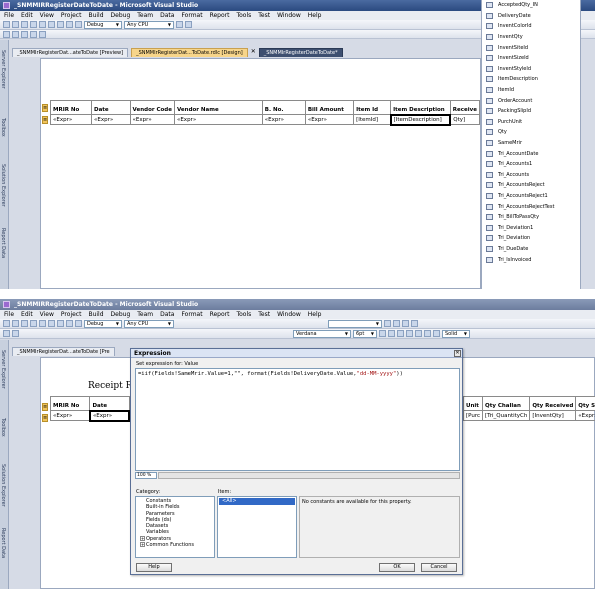 This screenshot has width=595, height=589. What do you see at coordinates (372, 107) in the screenshot?
I see `header-cell: Item Id` at bounding box center [372, 107].